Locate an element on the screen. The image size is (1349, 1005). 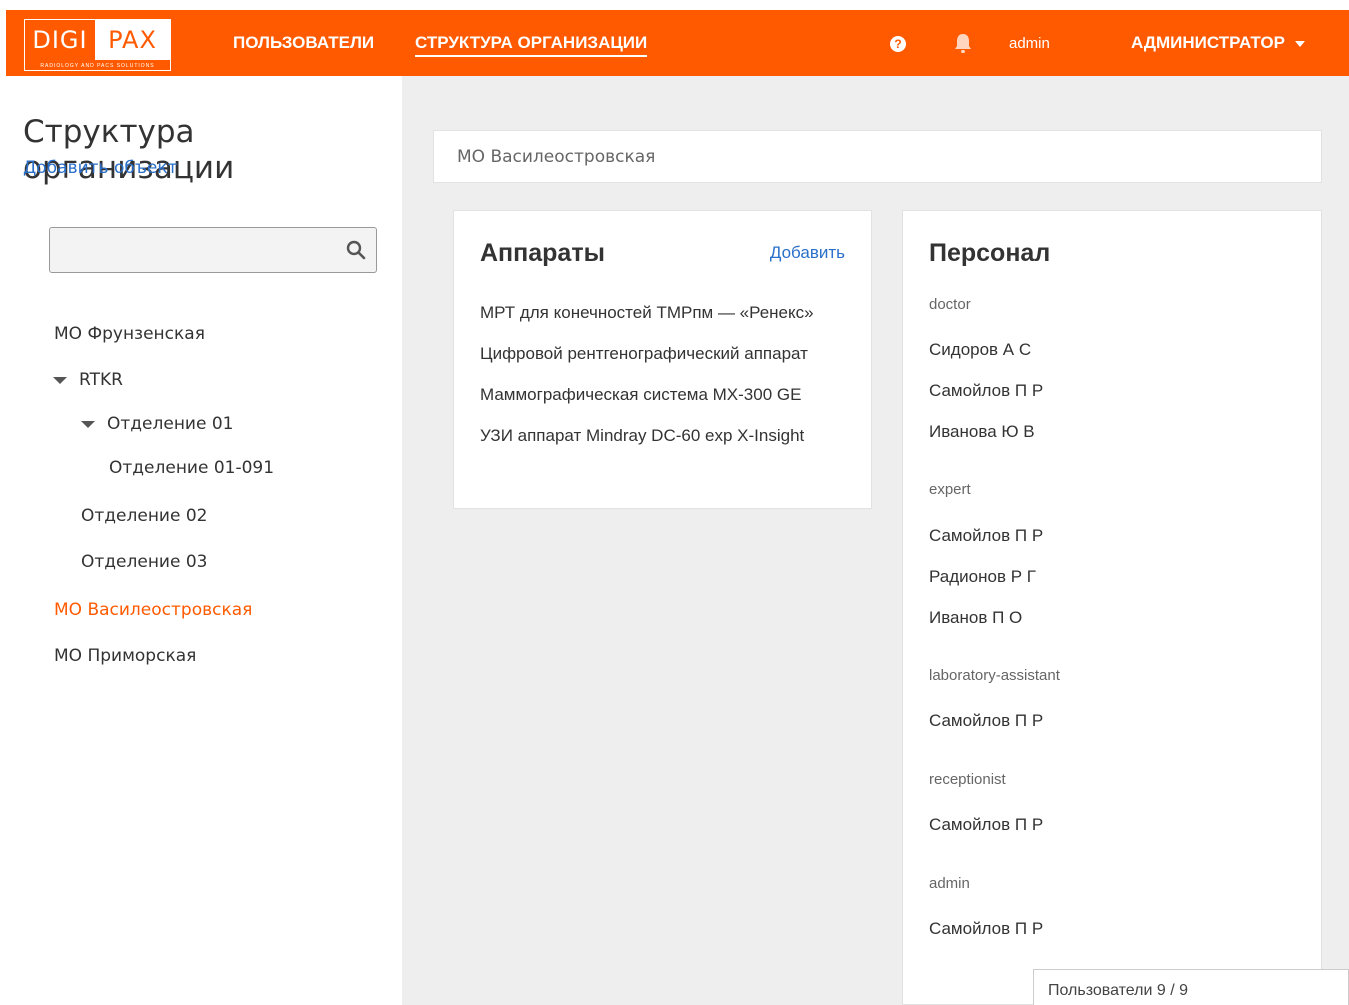
breadcrumb-current: МО Василеостровская is located at coordinates (556, 157).